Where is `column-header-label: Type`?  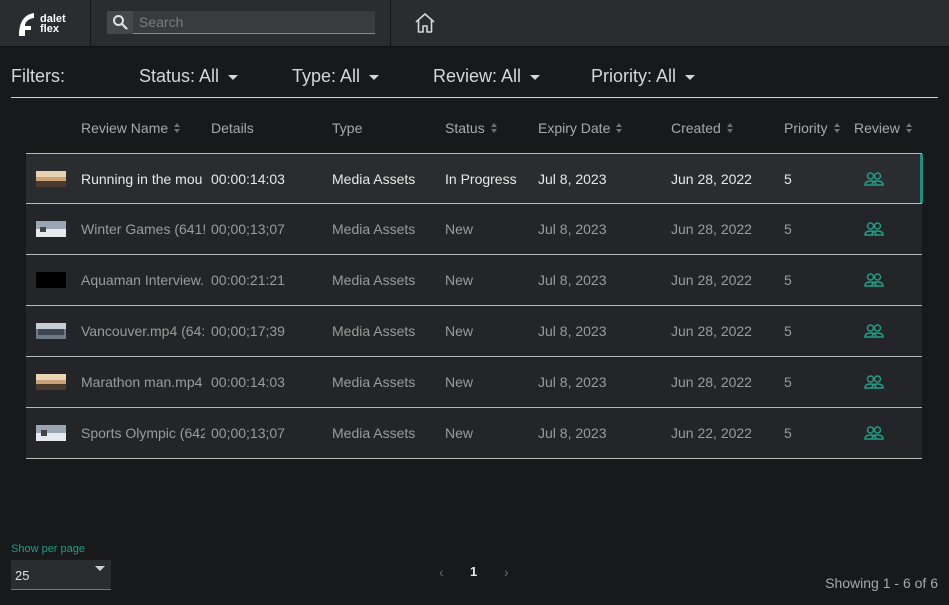 column-header-label: Type is located at coordinates (347, 128).